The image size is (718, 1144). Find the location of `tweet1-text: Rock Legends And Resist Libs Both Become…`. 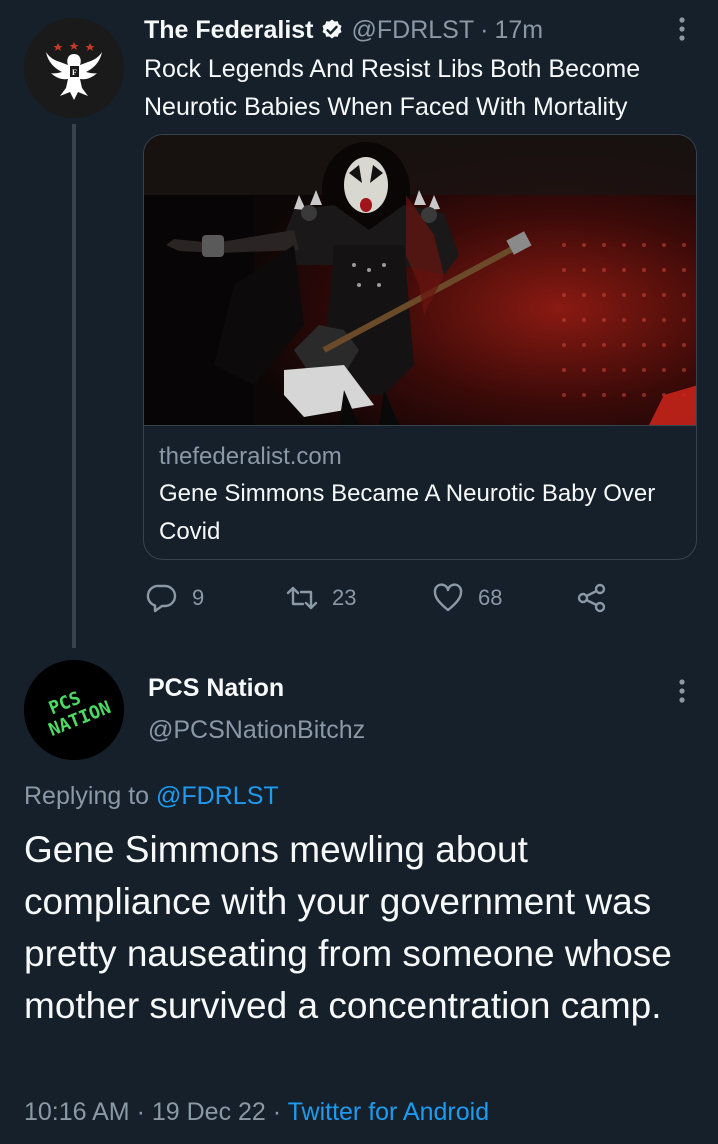

tweet1-text: Rock Legends And Resist Libs Both Become… is located at coordinates (392, 88).